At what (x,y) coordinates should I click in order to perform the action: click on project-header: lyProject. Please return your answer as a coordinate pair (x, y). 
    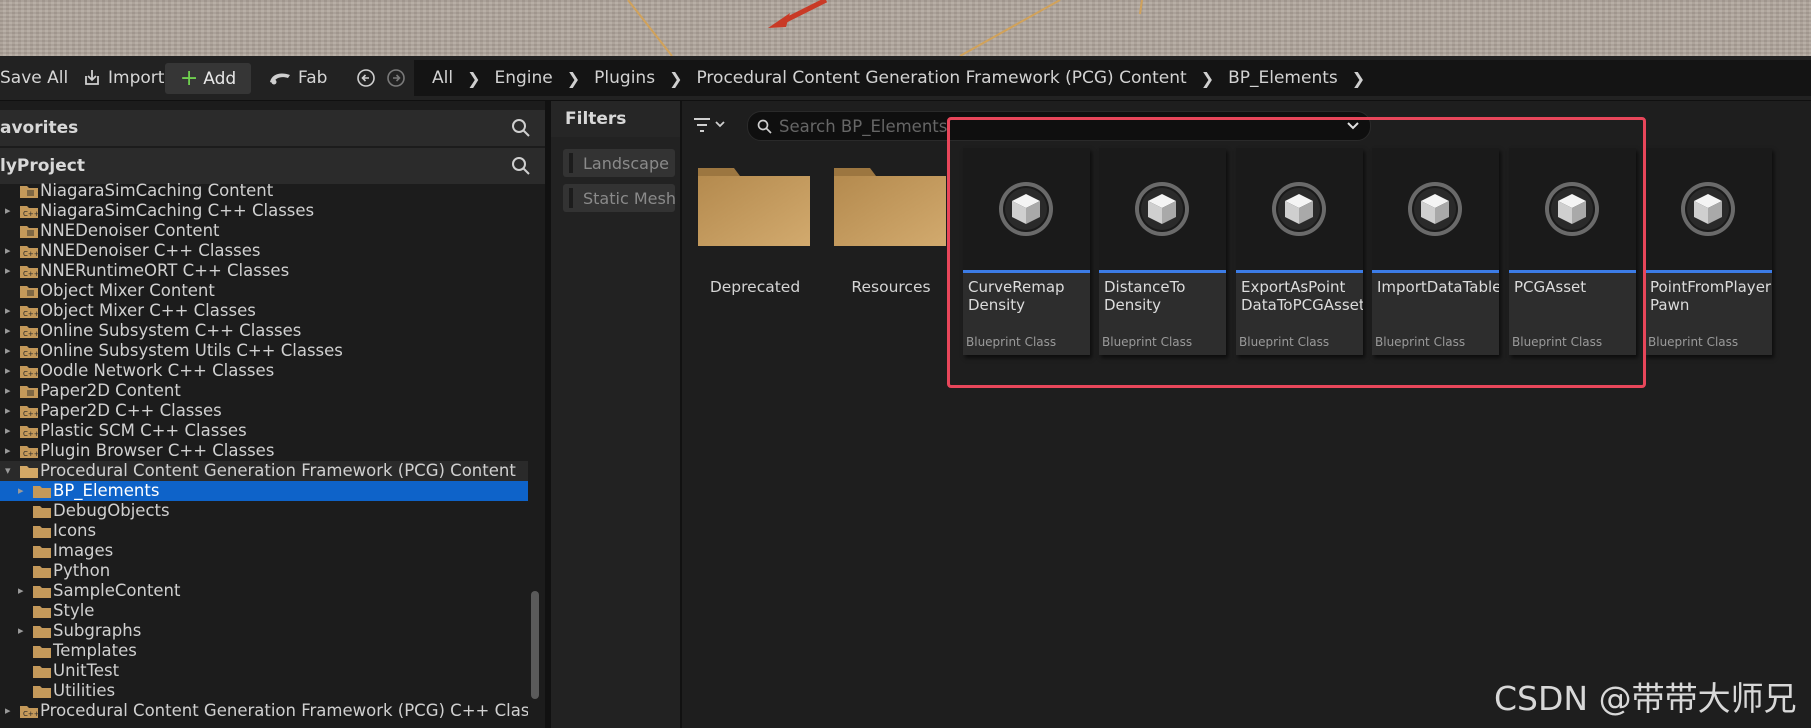
    Looking at the image, I should click on (272, 166).